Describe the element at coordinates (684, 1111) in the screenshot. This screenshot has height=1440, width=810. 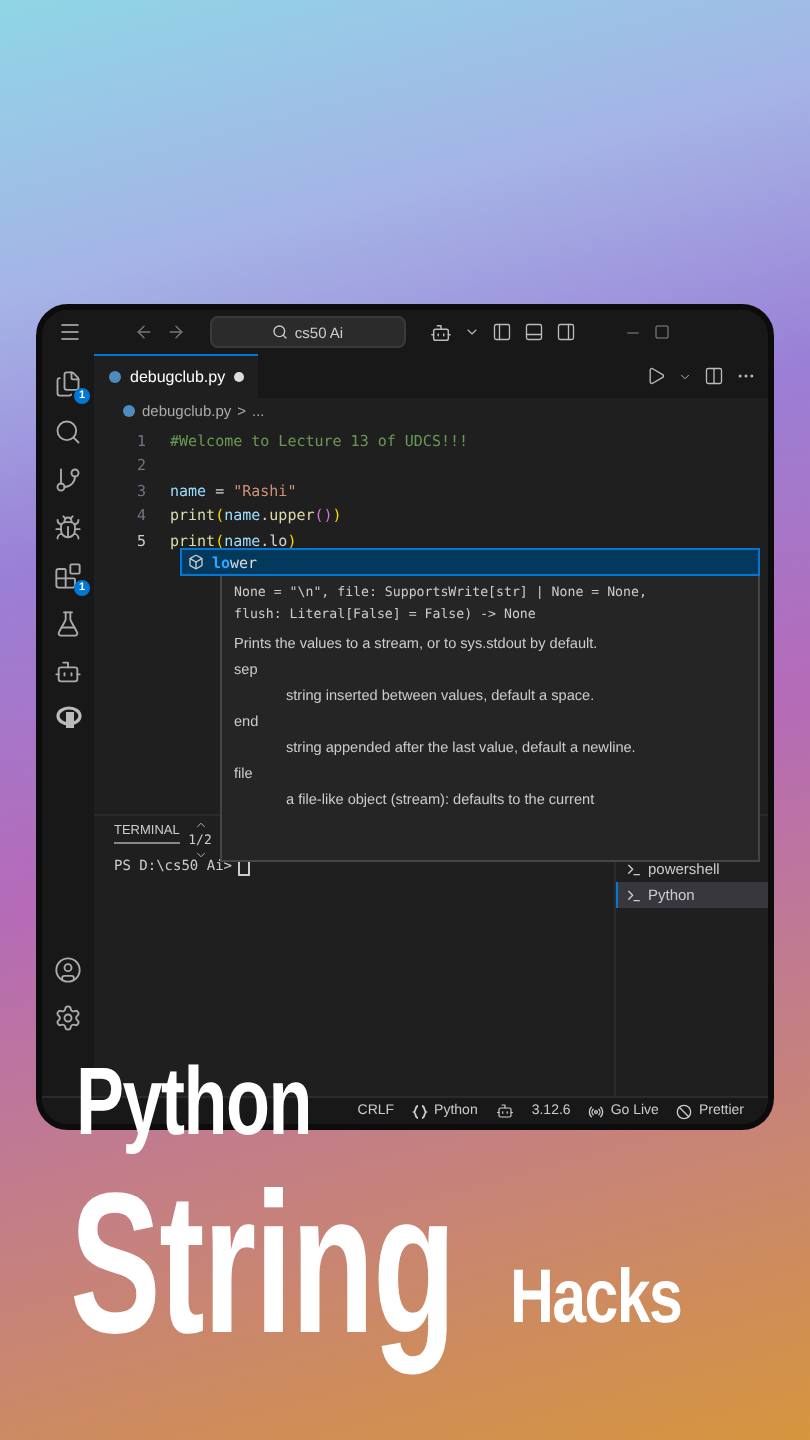
I see `prohibited-icon` at that location.